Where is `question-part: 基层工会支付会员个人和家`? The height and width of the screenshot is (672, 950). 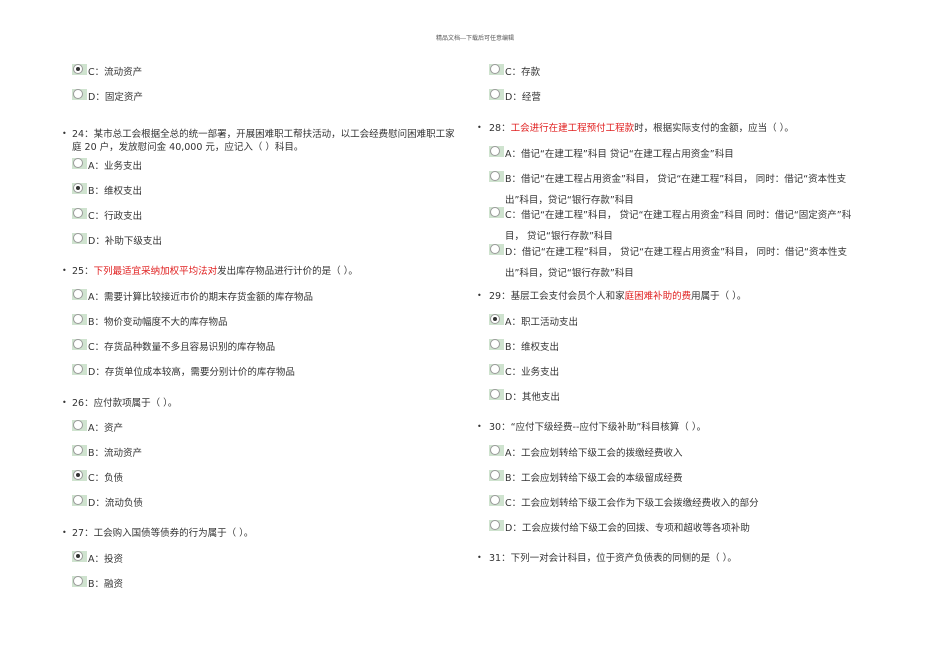 question-part: 基层工会支付会员个人和家 is located at coordinates (567, 296).